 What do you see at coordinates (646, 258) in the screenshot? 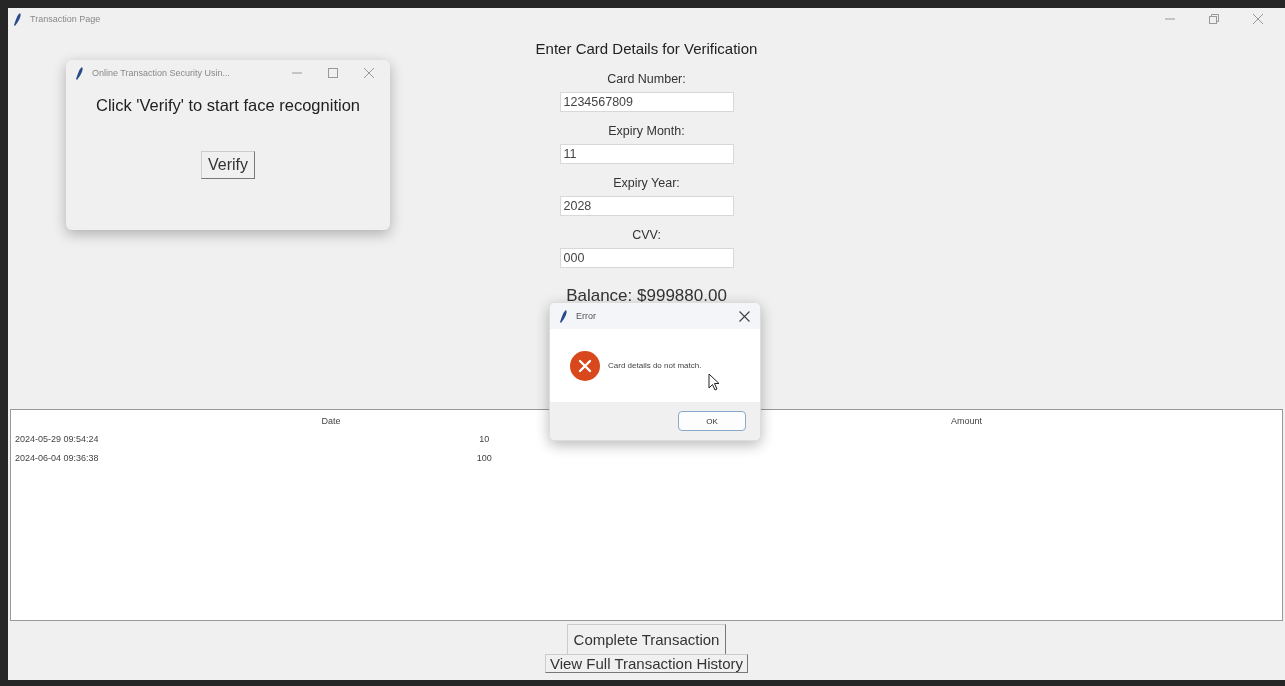
I see `input-field: 000` at bounding box center [646, 258].